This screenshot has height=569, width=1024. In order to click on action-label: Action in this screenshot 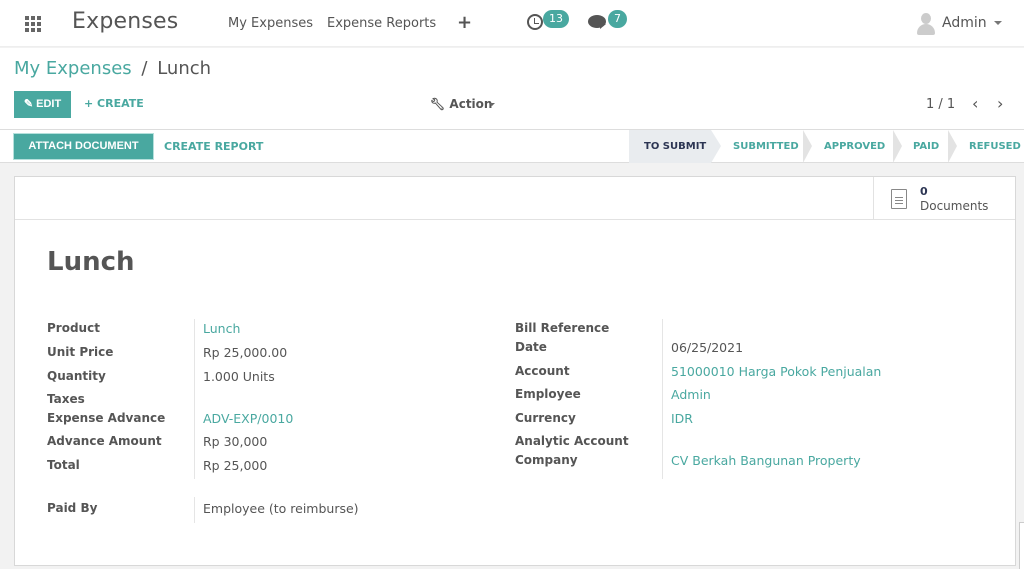, I will do `click(471, 104)`.